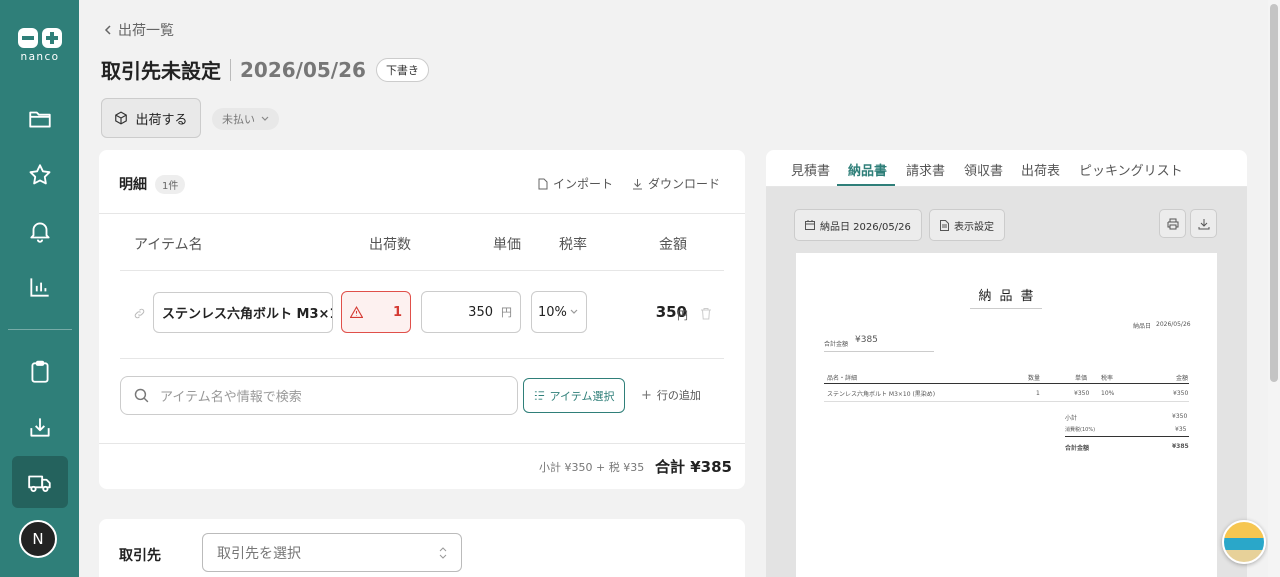 The height and width of the screenshot is (577, 1280). Describe the element at coordinates (1173, 324) in the screenshot. I see `doc-date: 2026/05/26` at that location.